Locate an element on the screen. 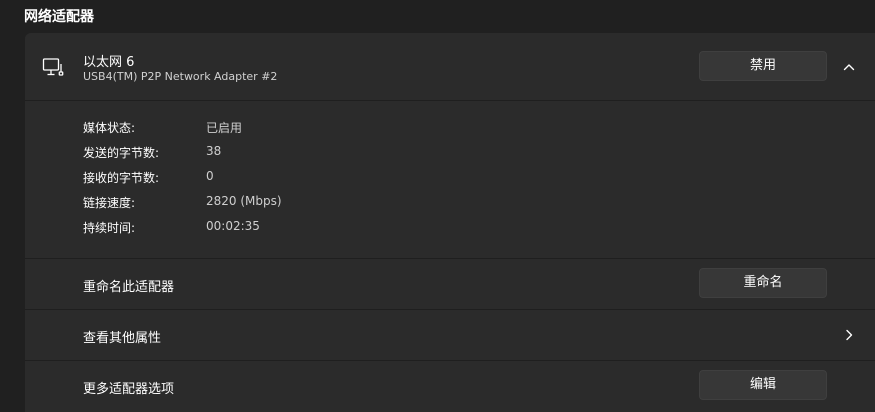 The image size is (875, 412). adapter-name: 以太网 6 is located at coordinates (109, 62).